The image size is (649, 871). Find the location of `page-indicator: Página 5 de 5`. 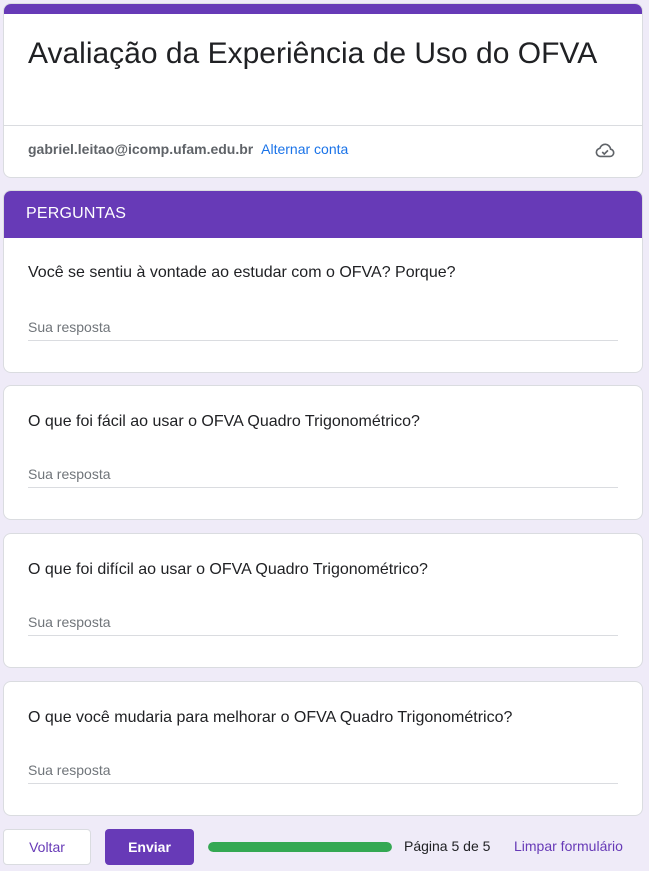

page-indicator: Página 5 de 5 is located at coordinates (447, 846).